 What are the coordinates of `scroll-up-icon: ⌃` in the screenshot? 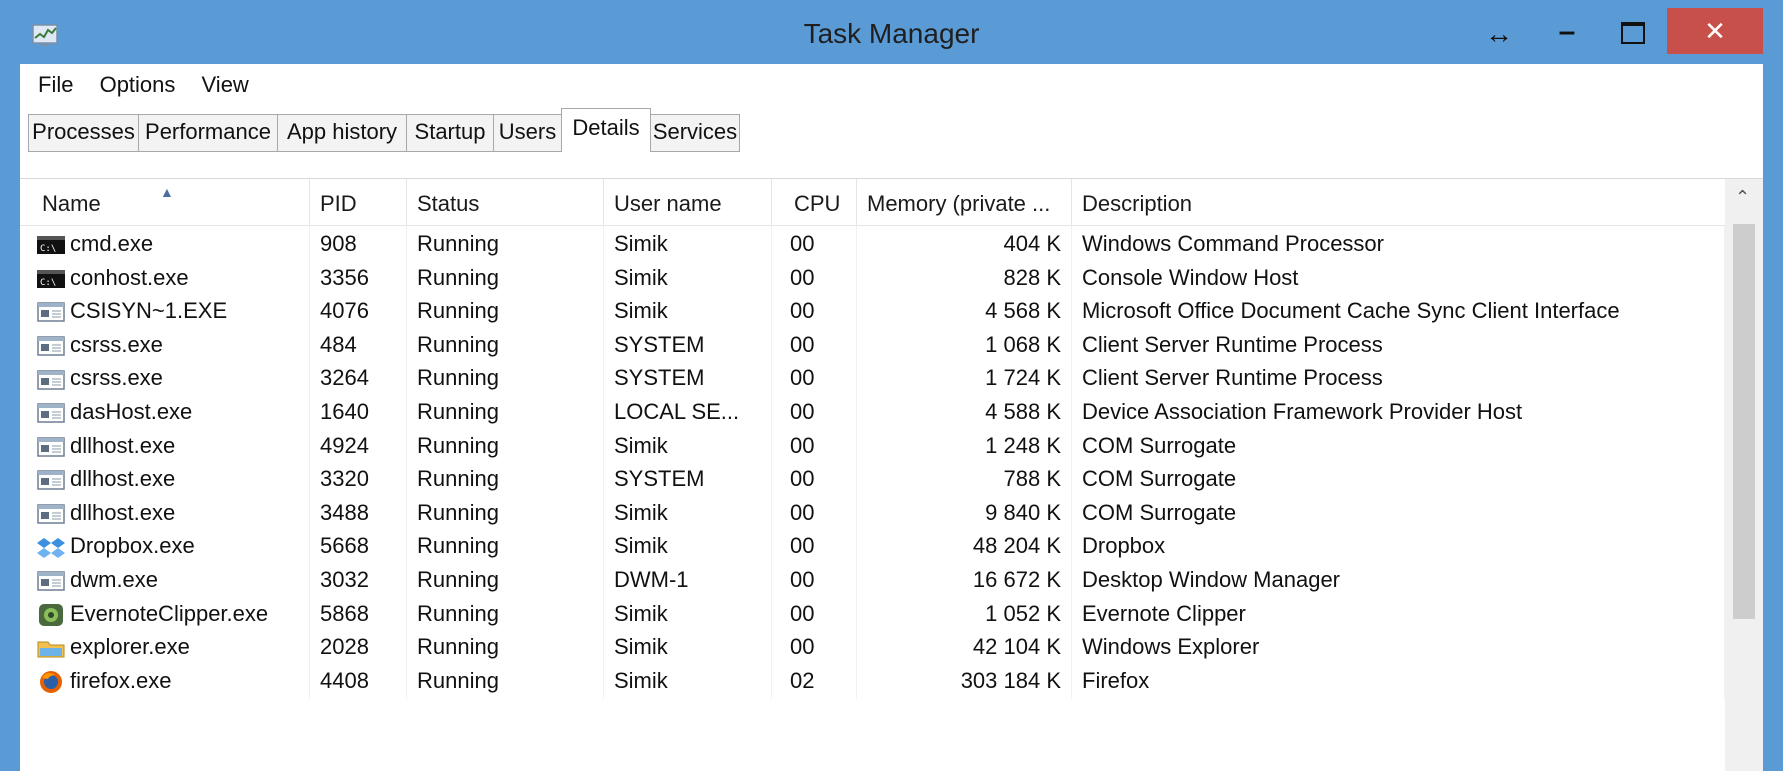 It's located at (1742, 197).